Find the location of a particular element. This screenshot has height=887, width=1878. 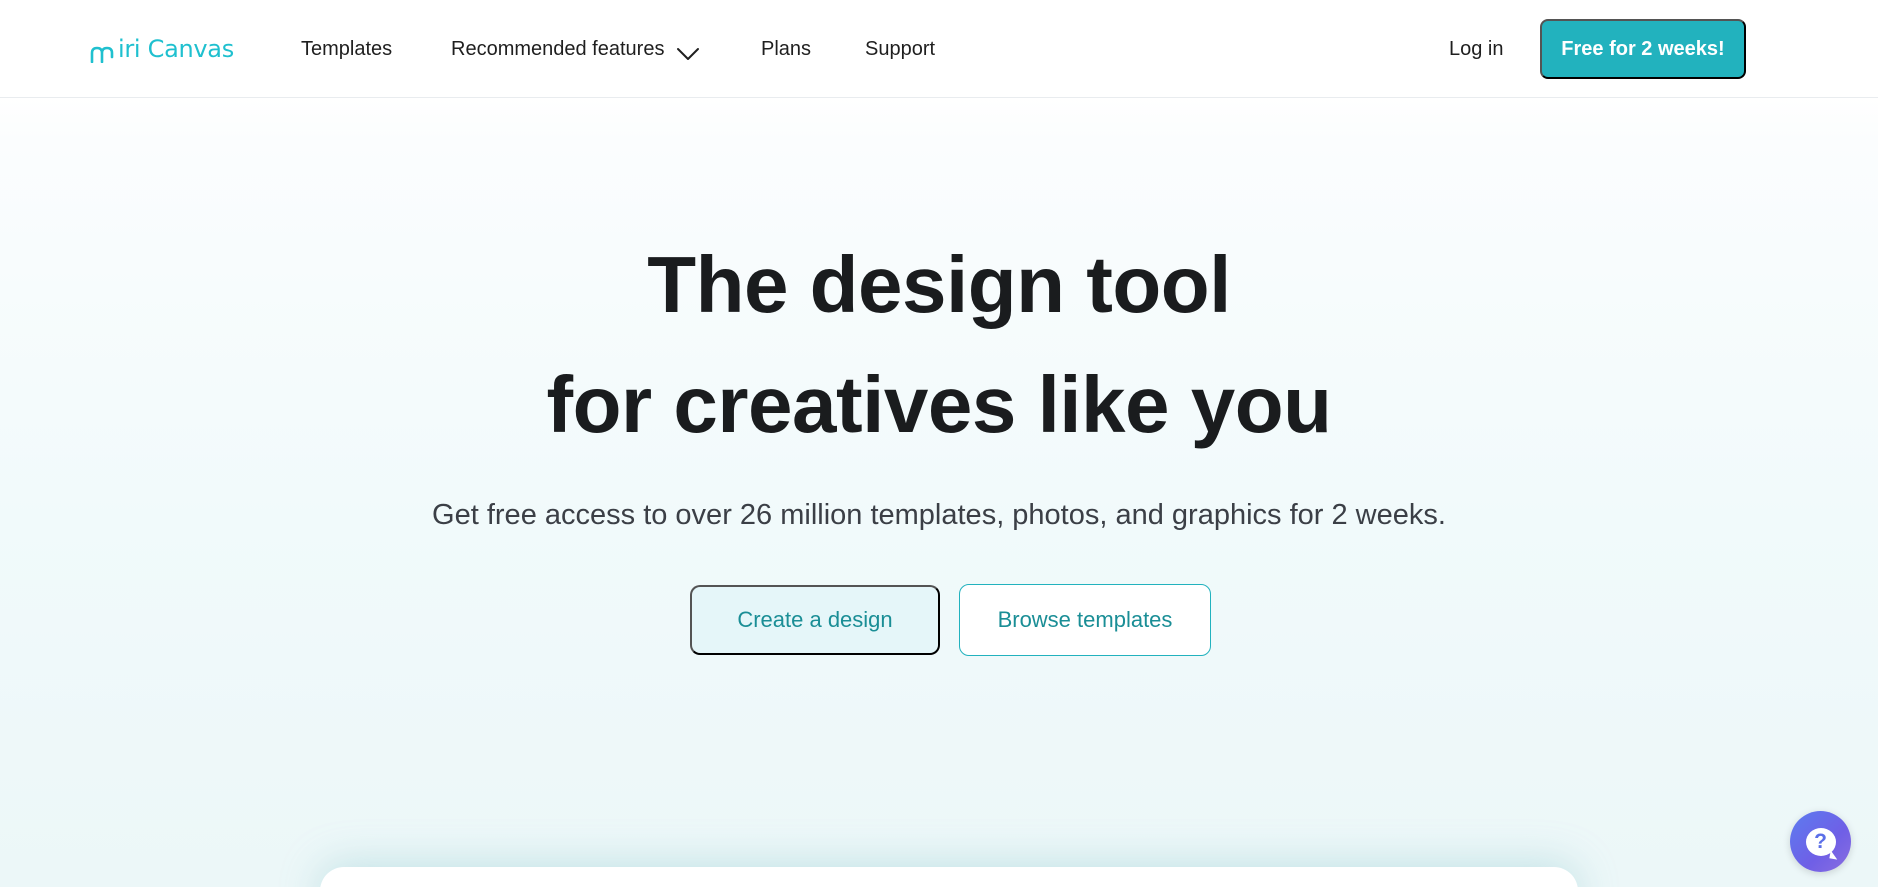

hero-title-line-1: The design tool is located at coordinates (939, 284).